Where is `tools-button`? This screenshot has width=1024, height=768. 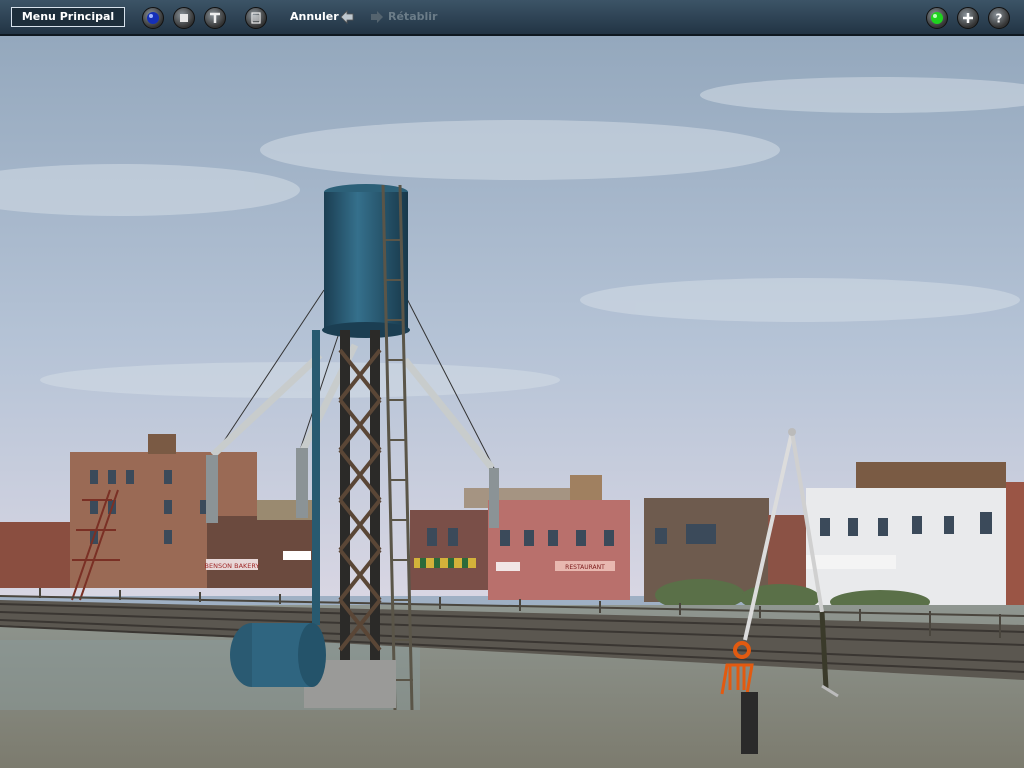
tools-button is located at coordinates (215, 18).